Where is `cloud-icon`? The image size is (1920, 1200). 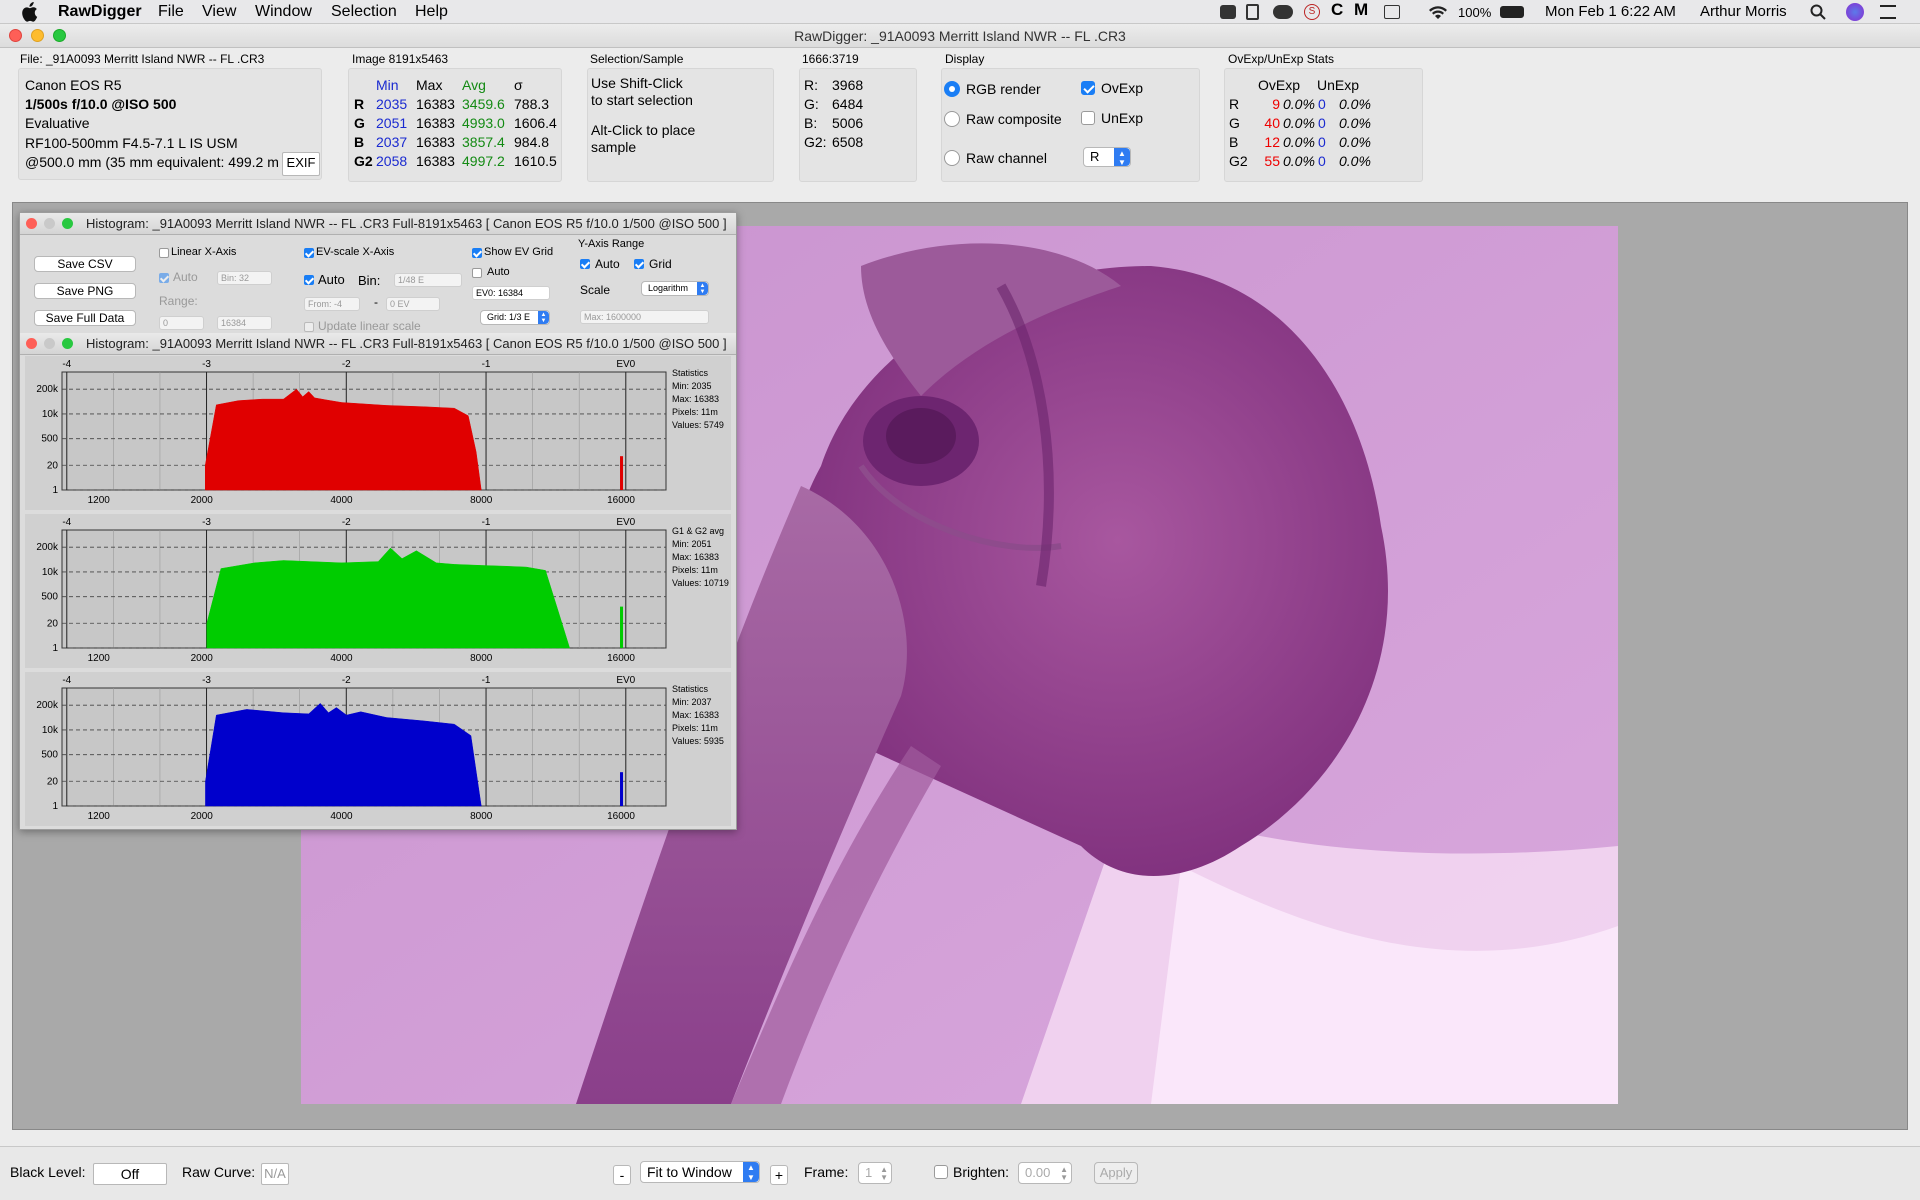
cloud-icon is located at coordinates (1283, 12).